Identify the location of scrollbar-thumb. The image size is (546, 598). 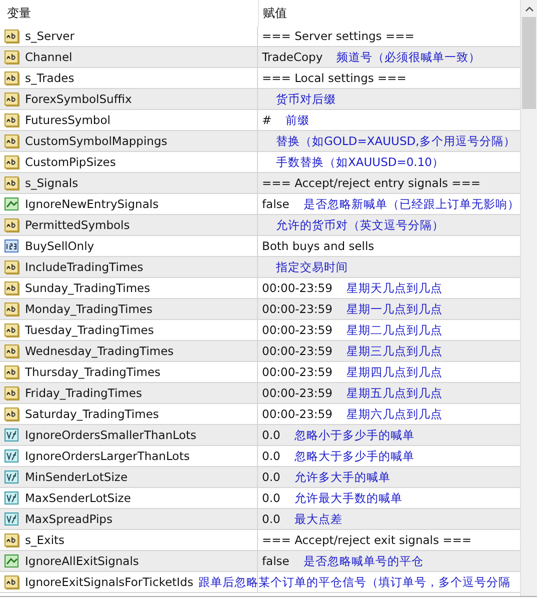
(529, 63).